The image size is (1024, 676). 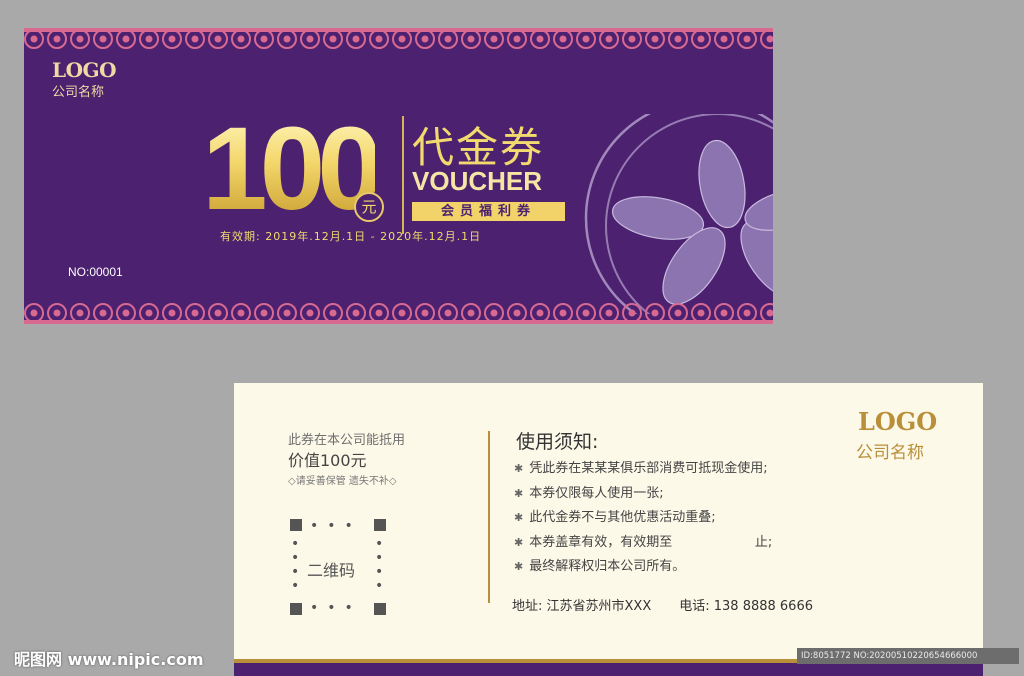 I want to click on value-description: 此券在本公司能抵用, so click(x=347, y=440).